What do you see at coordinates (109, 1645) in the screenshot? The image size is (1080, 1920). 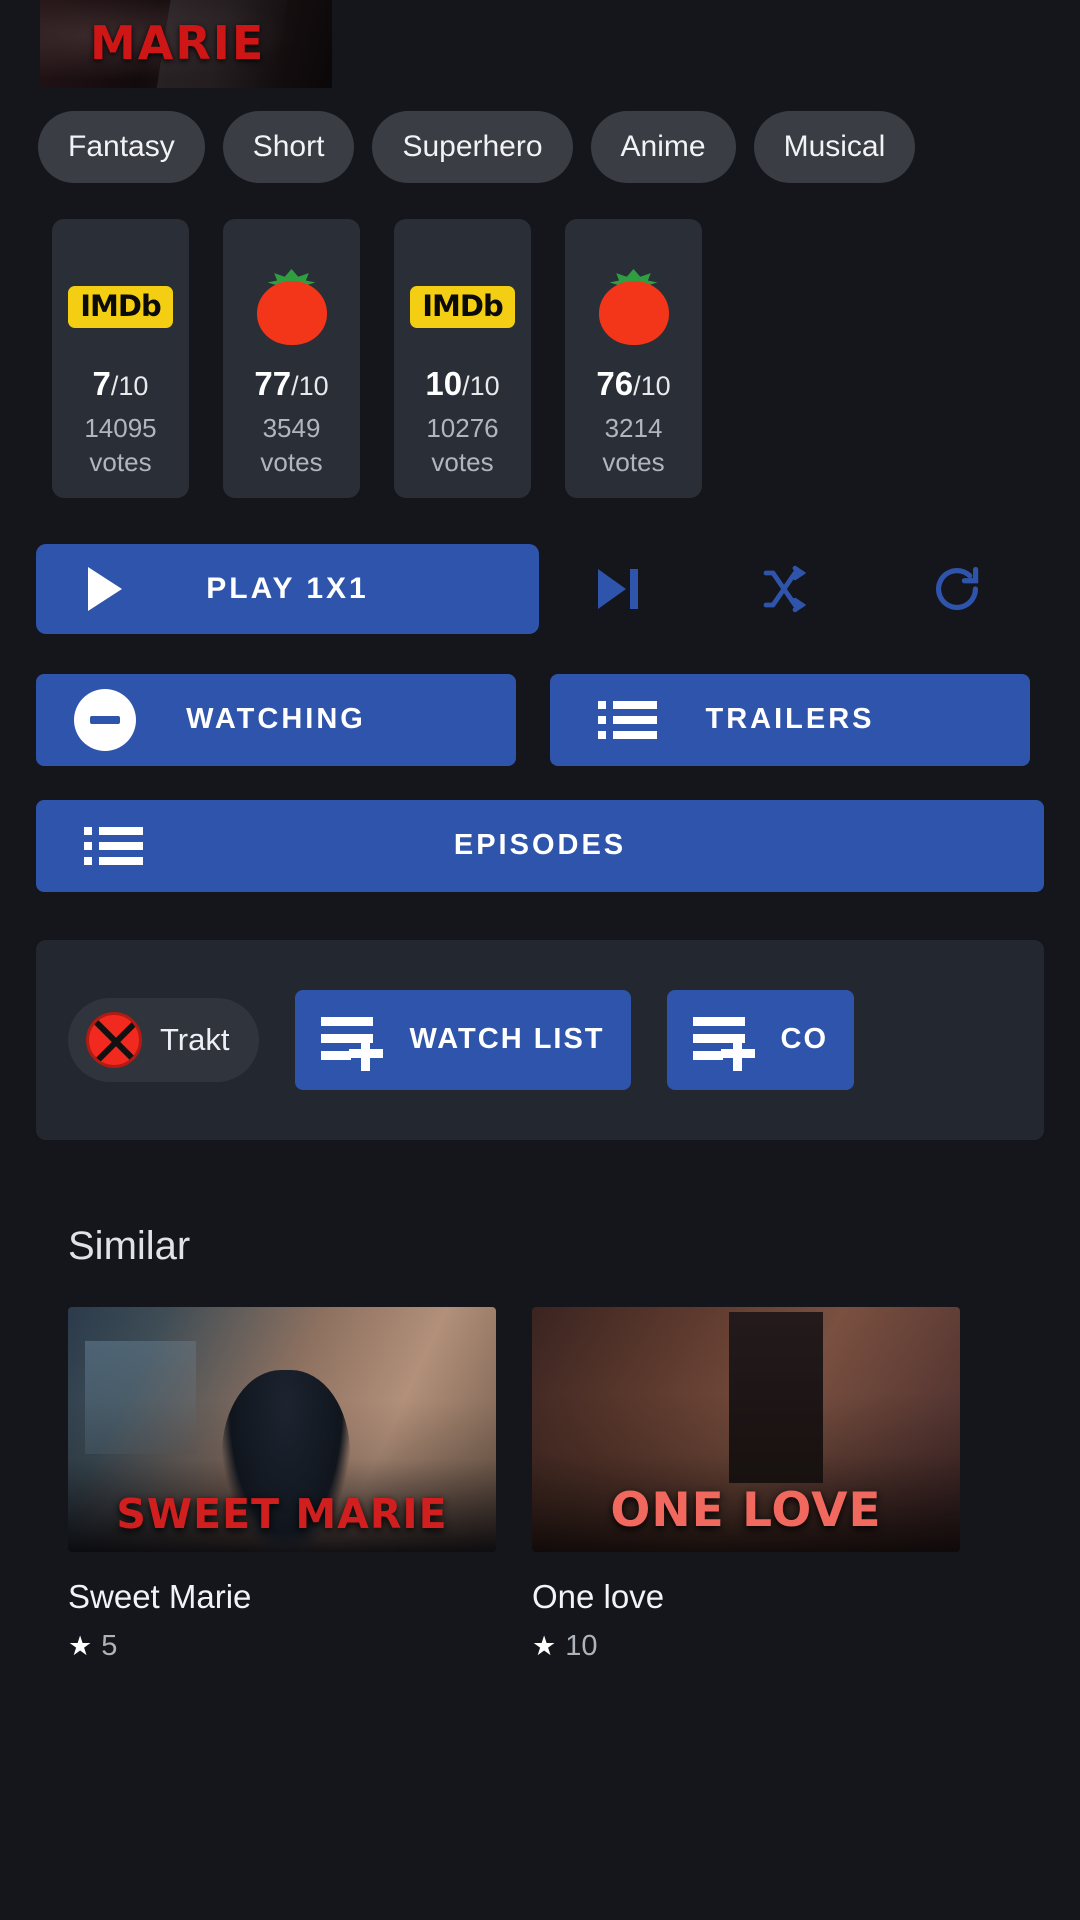 I see `similar-rating-value: 5` at bounding box center [109, 1645].